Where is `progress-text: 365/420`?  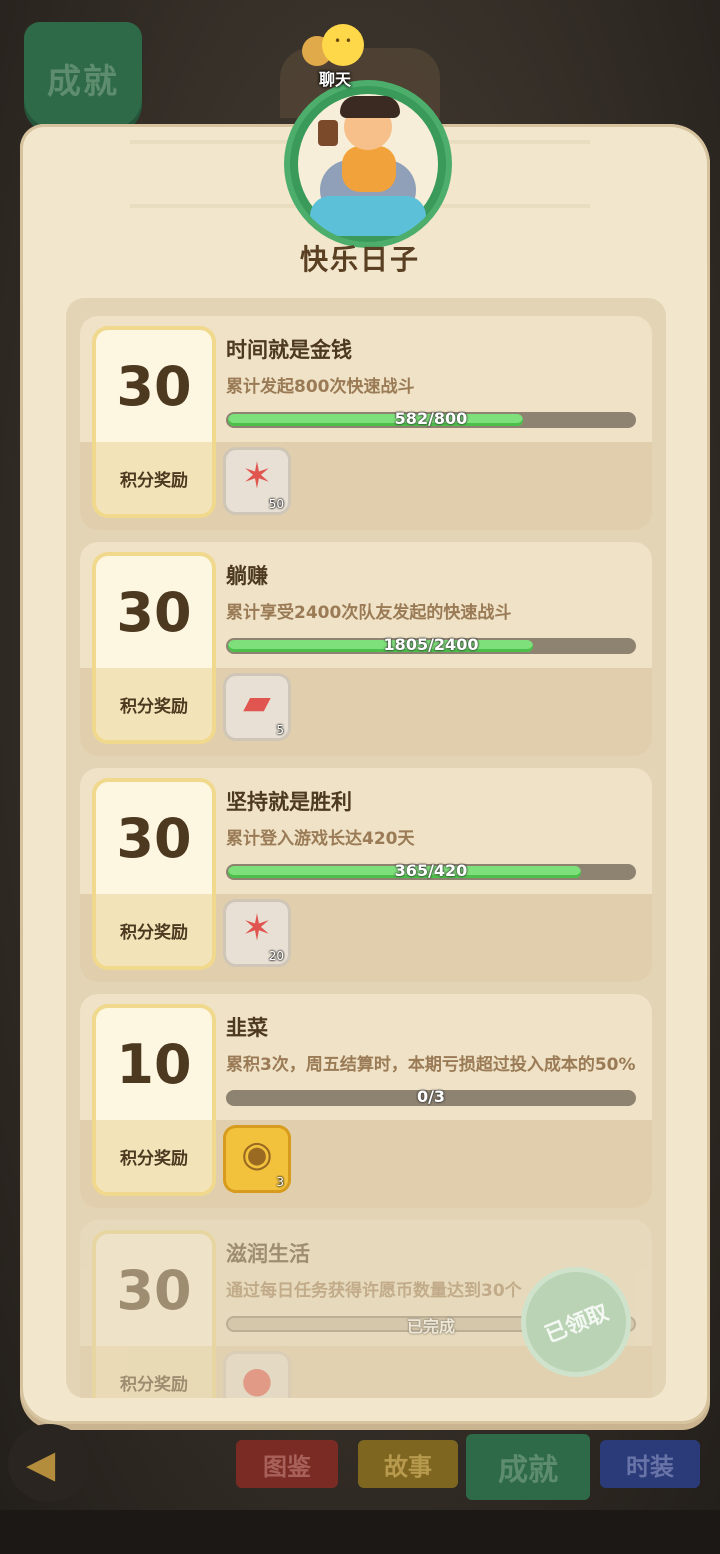
progress-text: 365/420 is located at coordinates (431, 870).